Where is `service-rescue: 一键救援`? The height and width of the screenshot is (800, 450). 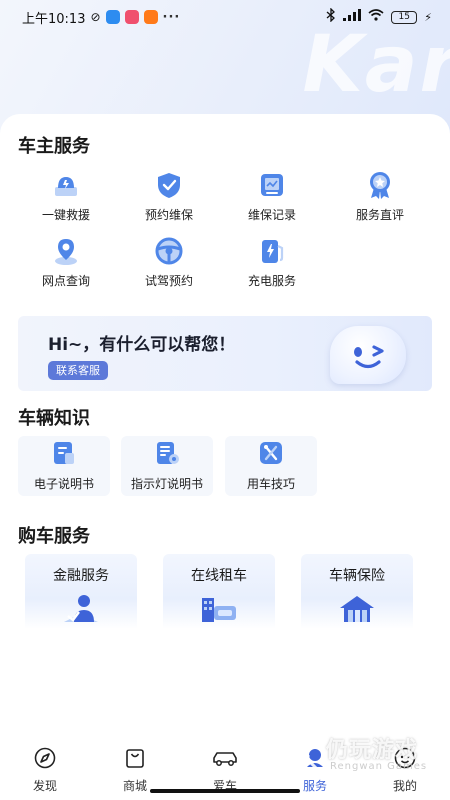
service-rescue: 一键救援 is located at coordinates (66, 196).